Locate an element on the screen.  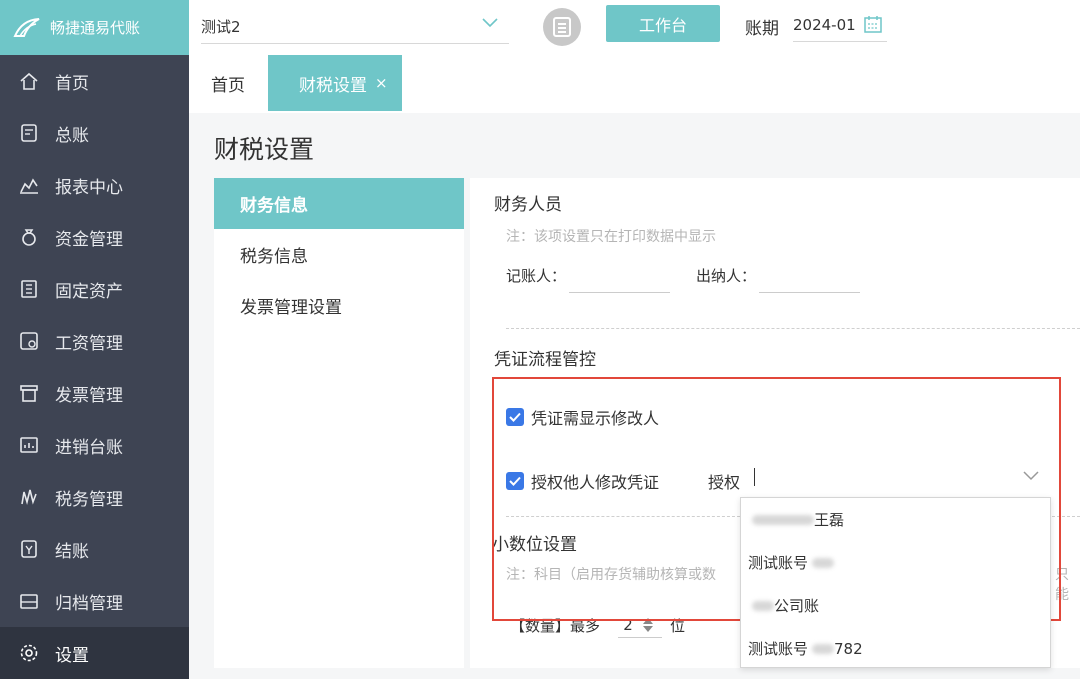
auth-option: 王磊 is located at coordinates (895, 519).